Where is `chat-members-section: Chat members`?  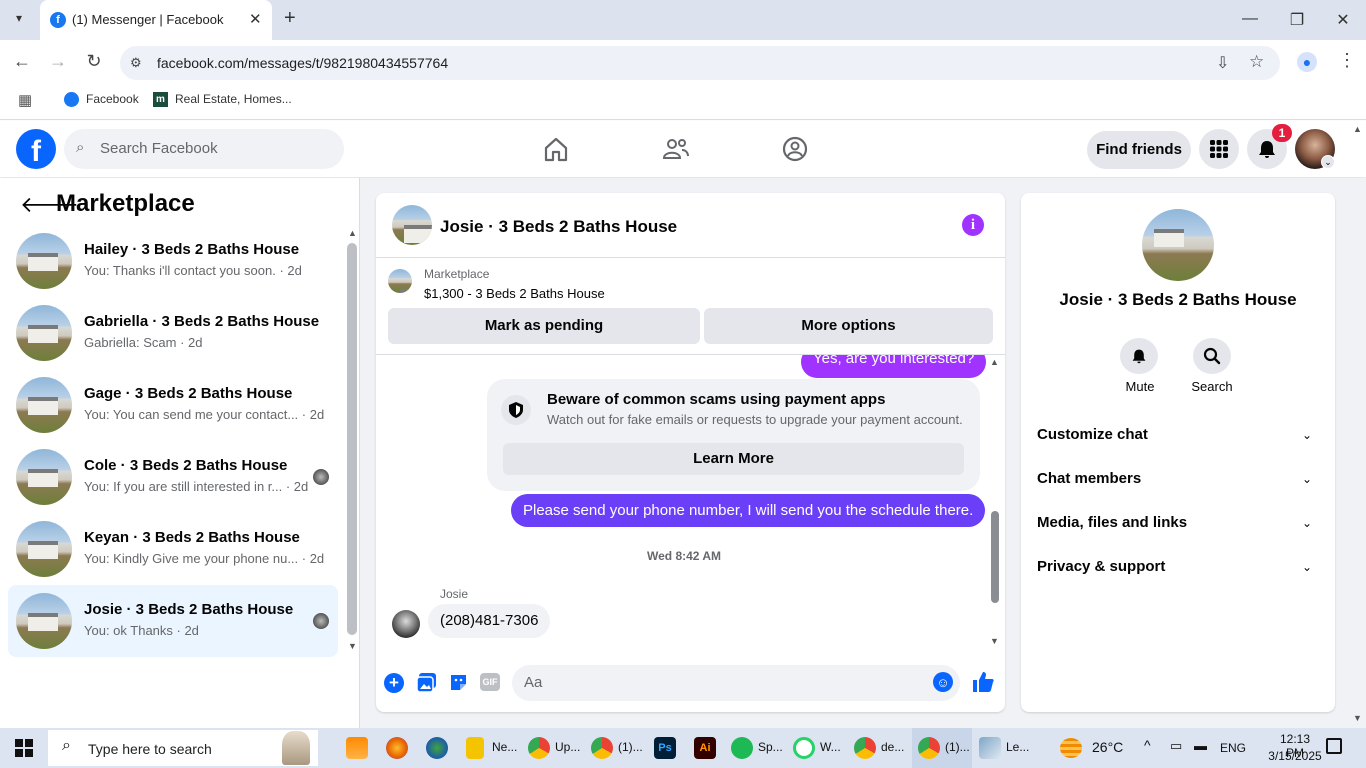 chat-members-section: Chat members is located at coordinates (1089, 478).